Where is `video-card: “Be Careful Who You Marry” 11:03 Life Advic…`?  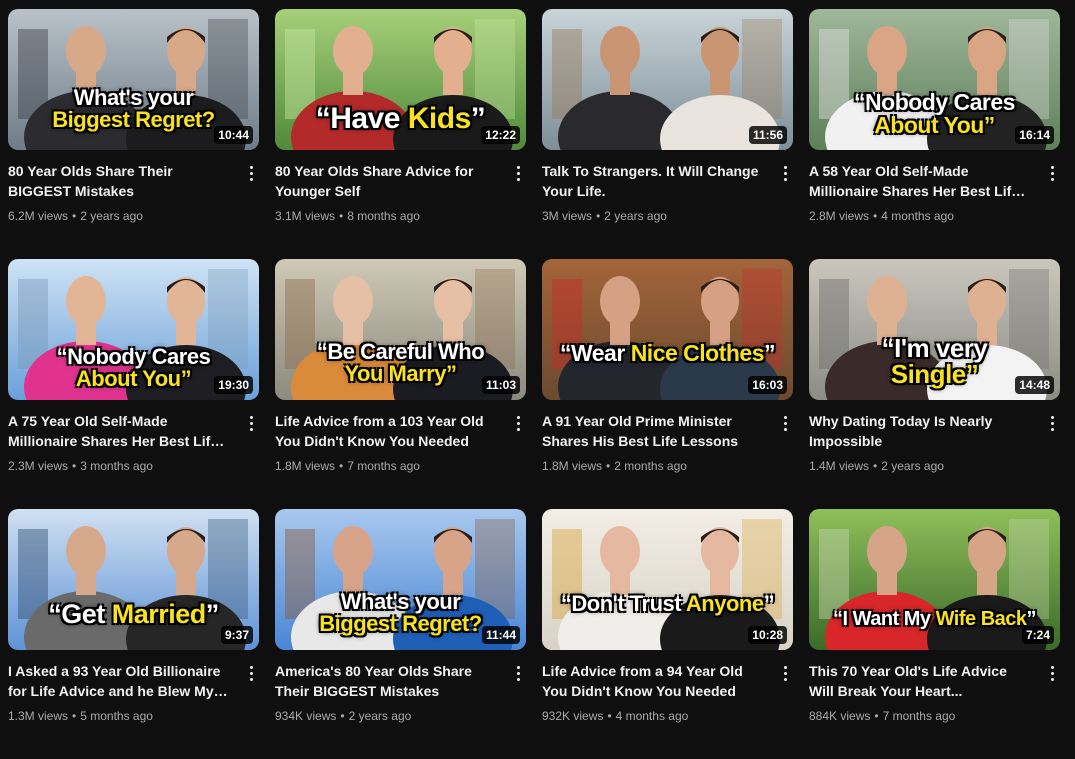 video-card: “Be Careful Who You Marry” 11:03 Life Advic… is located at coordinates (400, 379).